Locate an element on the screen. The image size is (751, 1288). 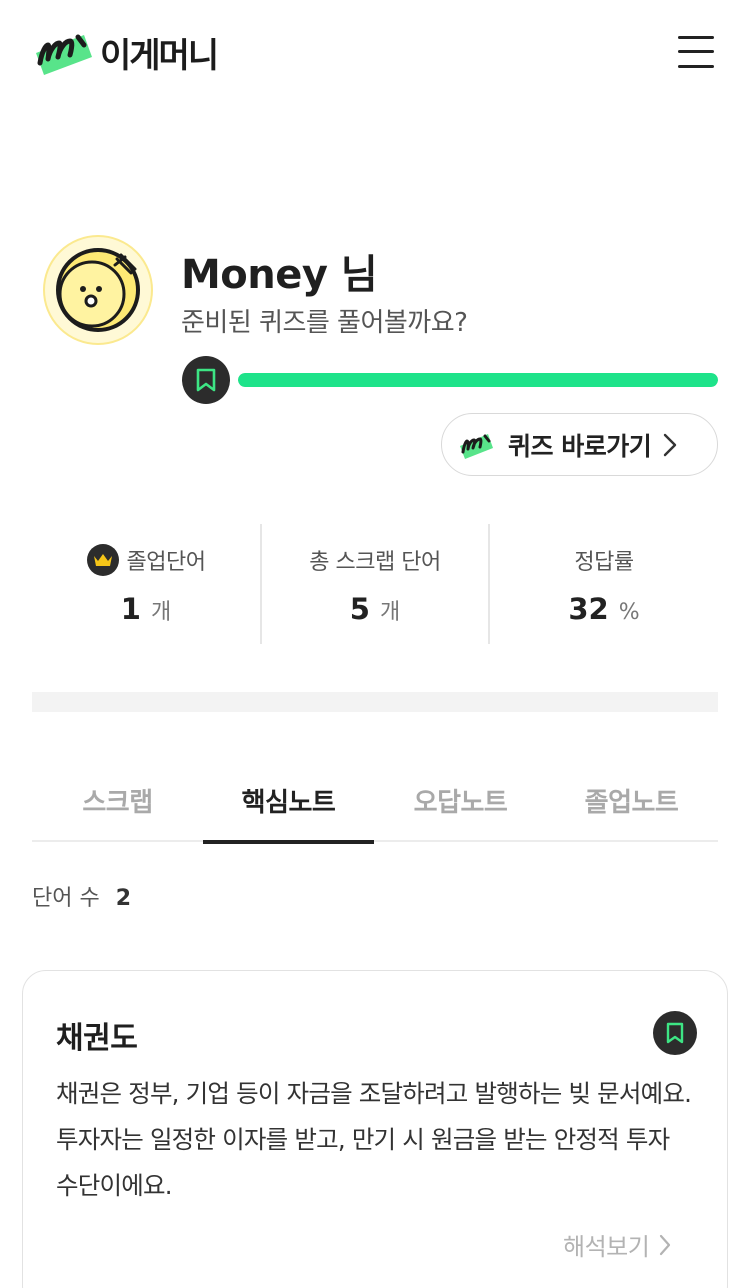
note-tabs: 스크랩 핵심노트 오답노트 졸업노트 is located at coordinates (375, 802).